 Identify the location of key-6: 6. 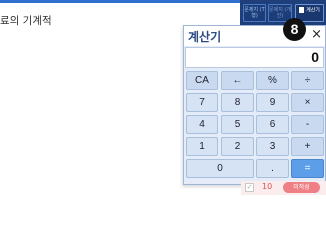
(272, 124).